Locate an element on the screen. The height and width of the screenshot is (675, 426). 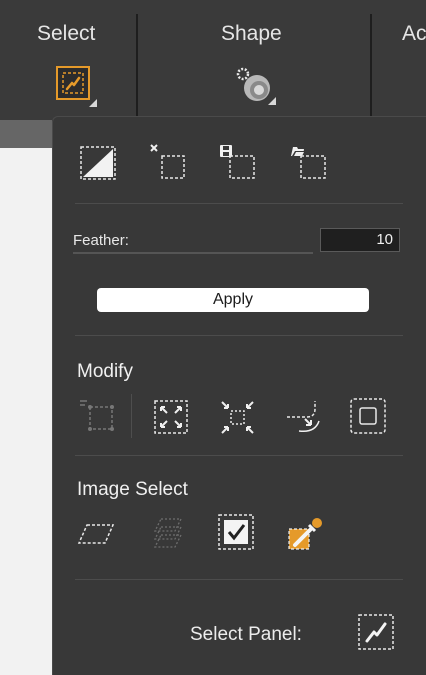
border-selection-icon is located at coordinates (368, 416).